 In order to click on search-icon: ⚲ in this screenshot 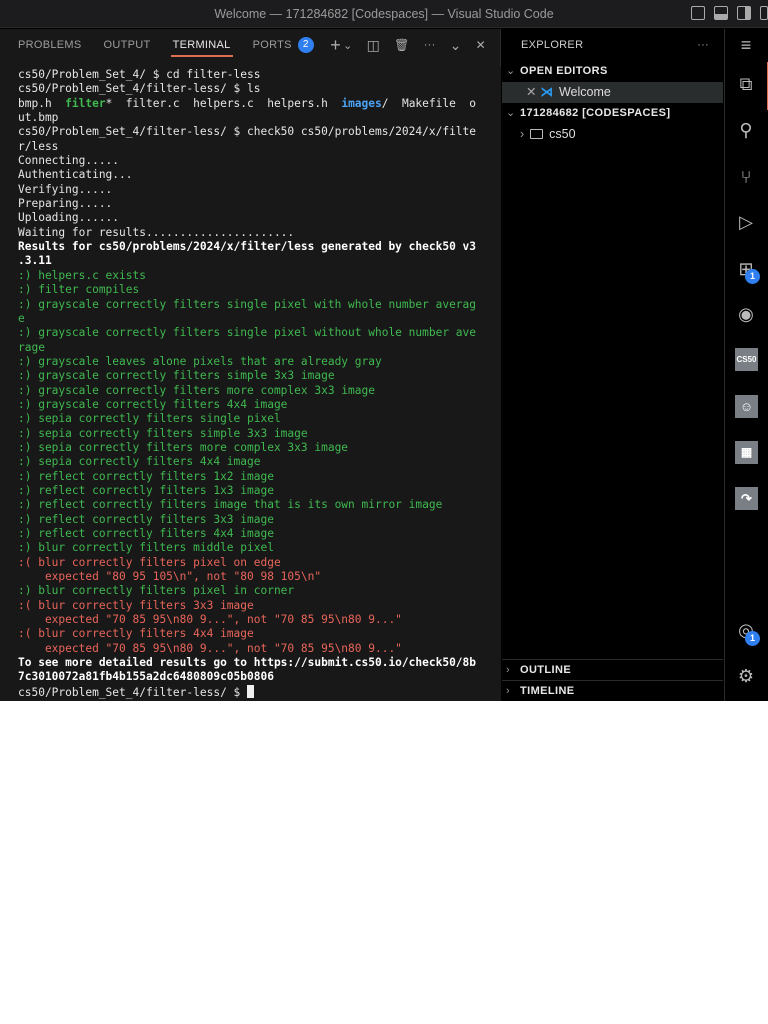, I will do `click(746, 130)`.